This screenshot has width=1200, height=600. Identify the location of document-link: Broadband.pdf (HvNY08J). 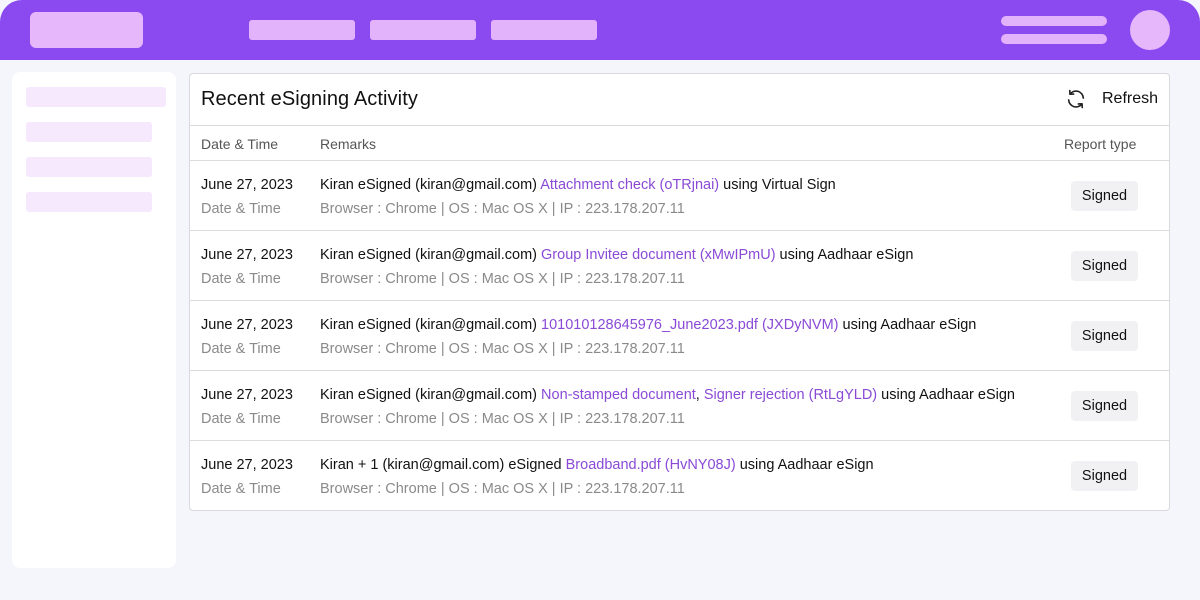
(651, 465).